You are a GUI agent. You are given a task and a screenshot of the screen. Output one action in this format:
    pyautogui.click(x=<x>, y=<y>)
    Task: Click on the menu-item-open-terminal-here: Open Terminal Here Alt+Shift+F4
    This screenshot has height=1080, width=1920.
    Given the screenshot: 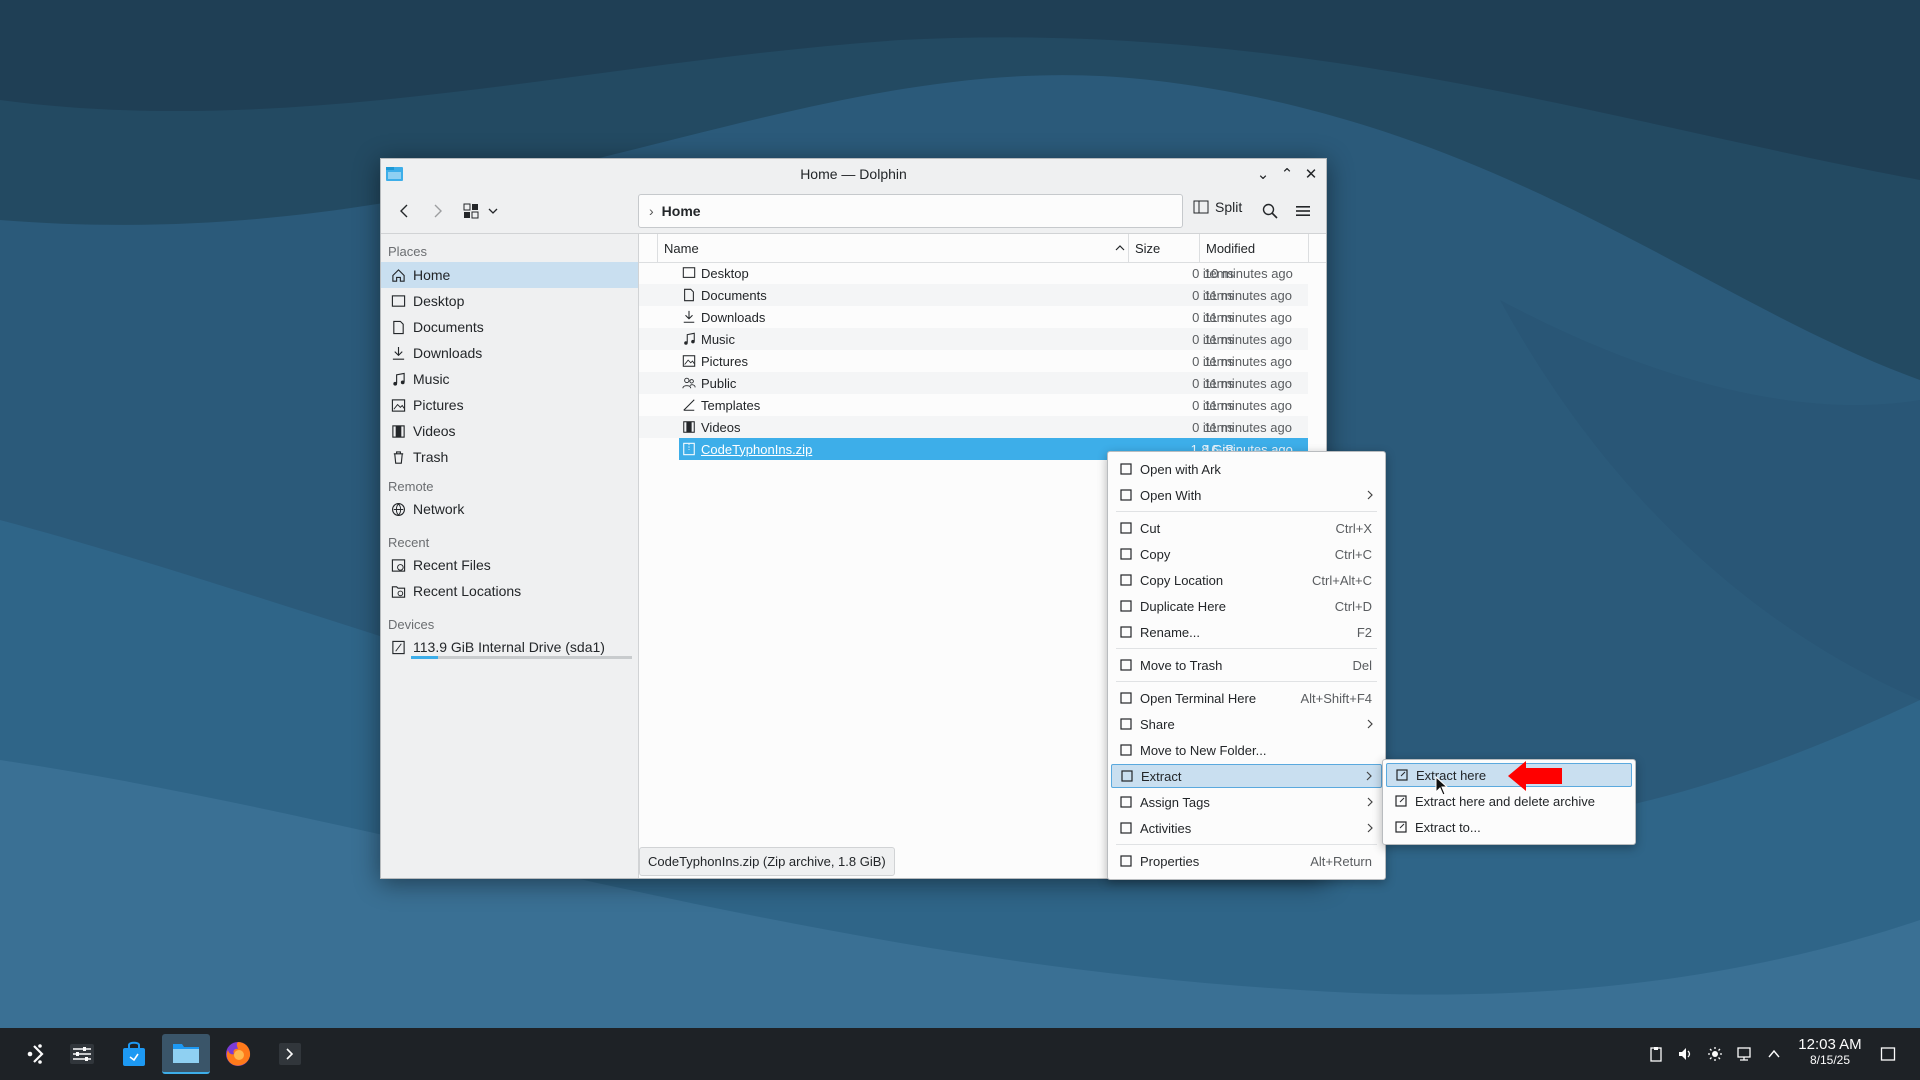 What is the action you would take?
    pyautogui.click(x=1246, y=698)
    